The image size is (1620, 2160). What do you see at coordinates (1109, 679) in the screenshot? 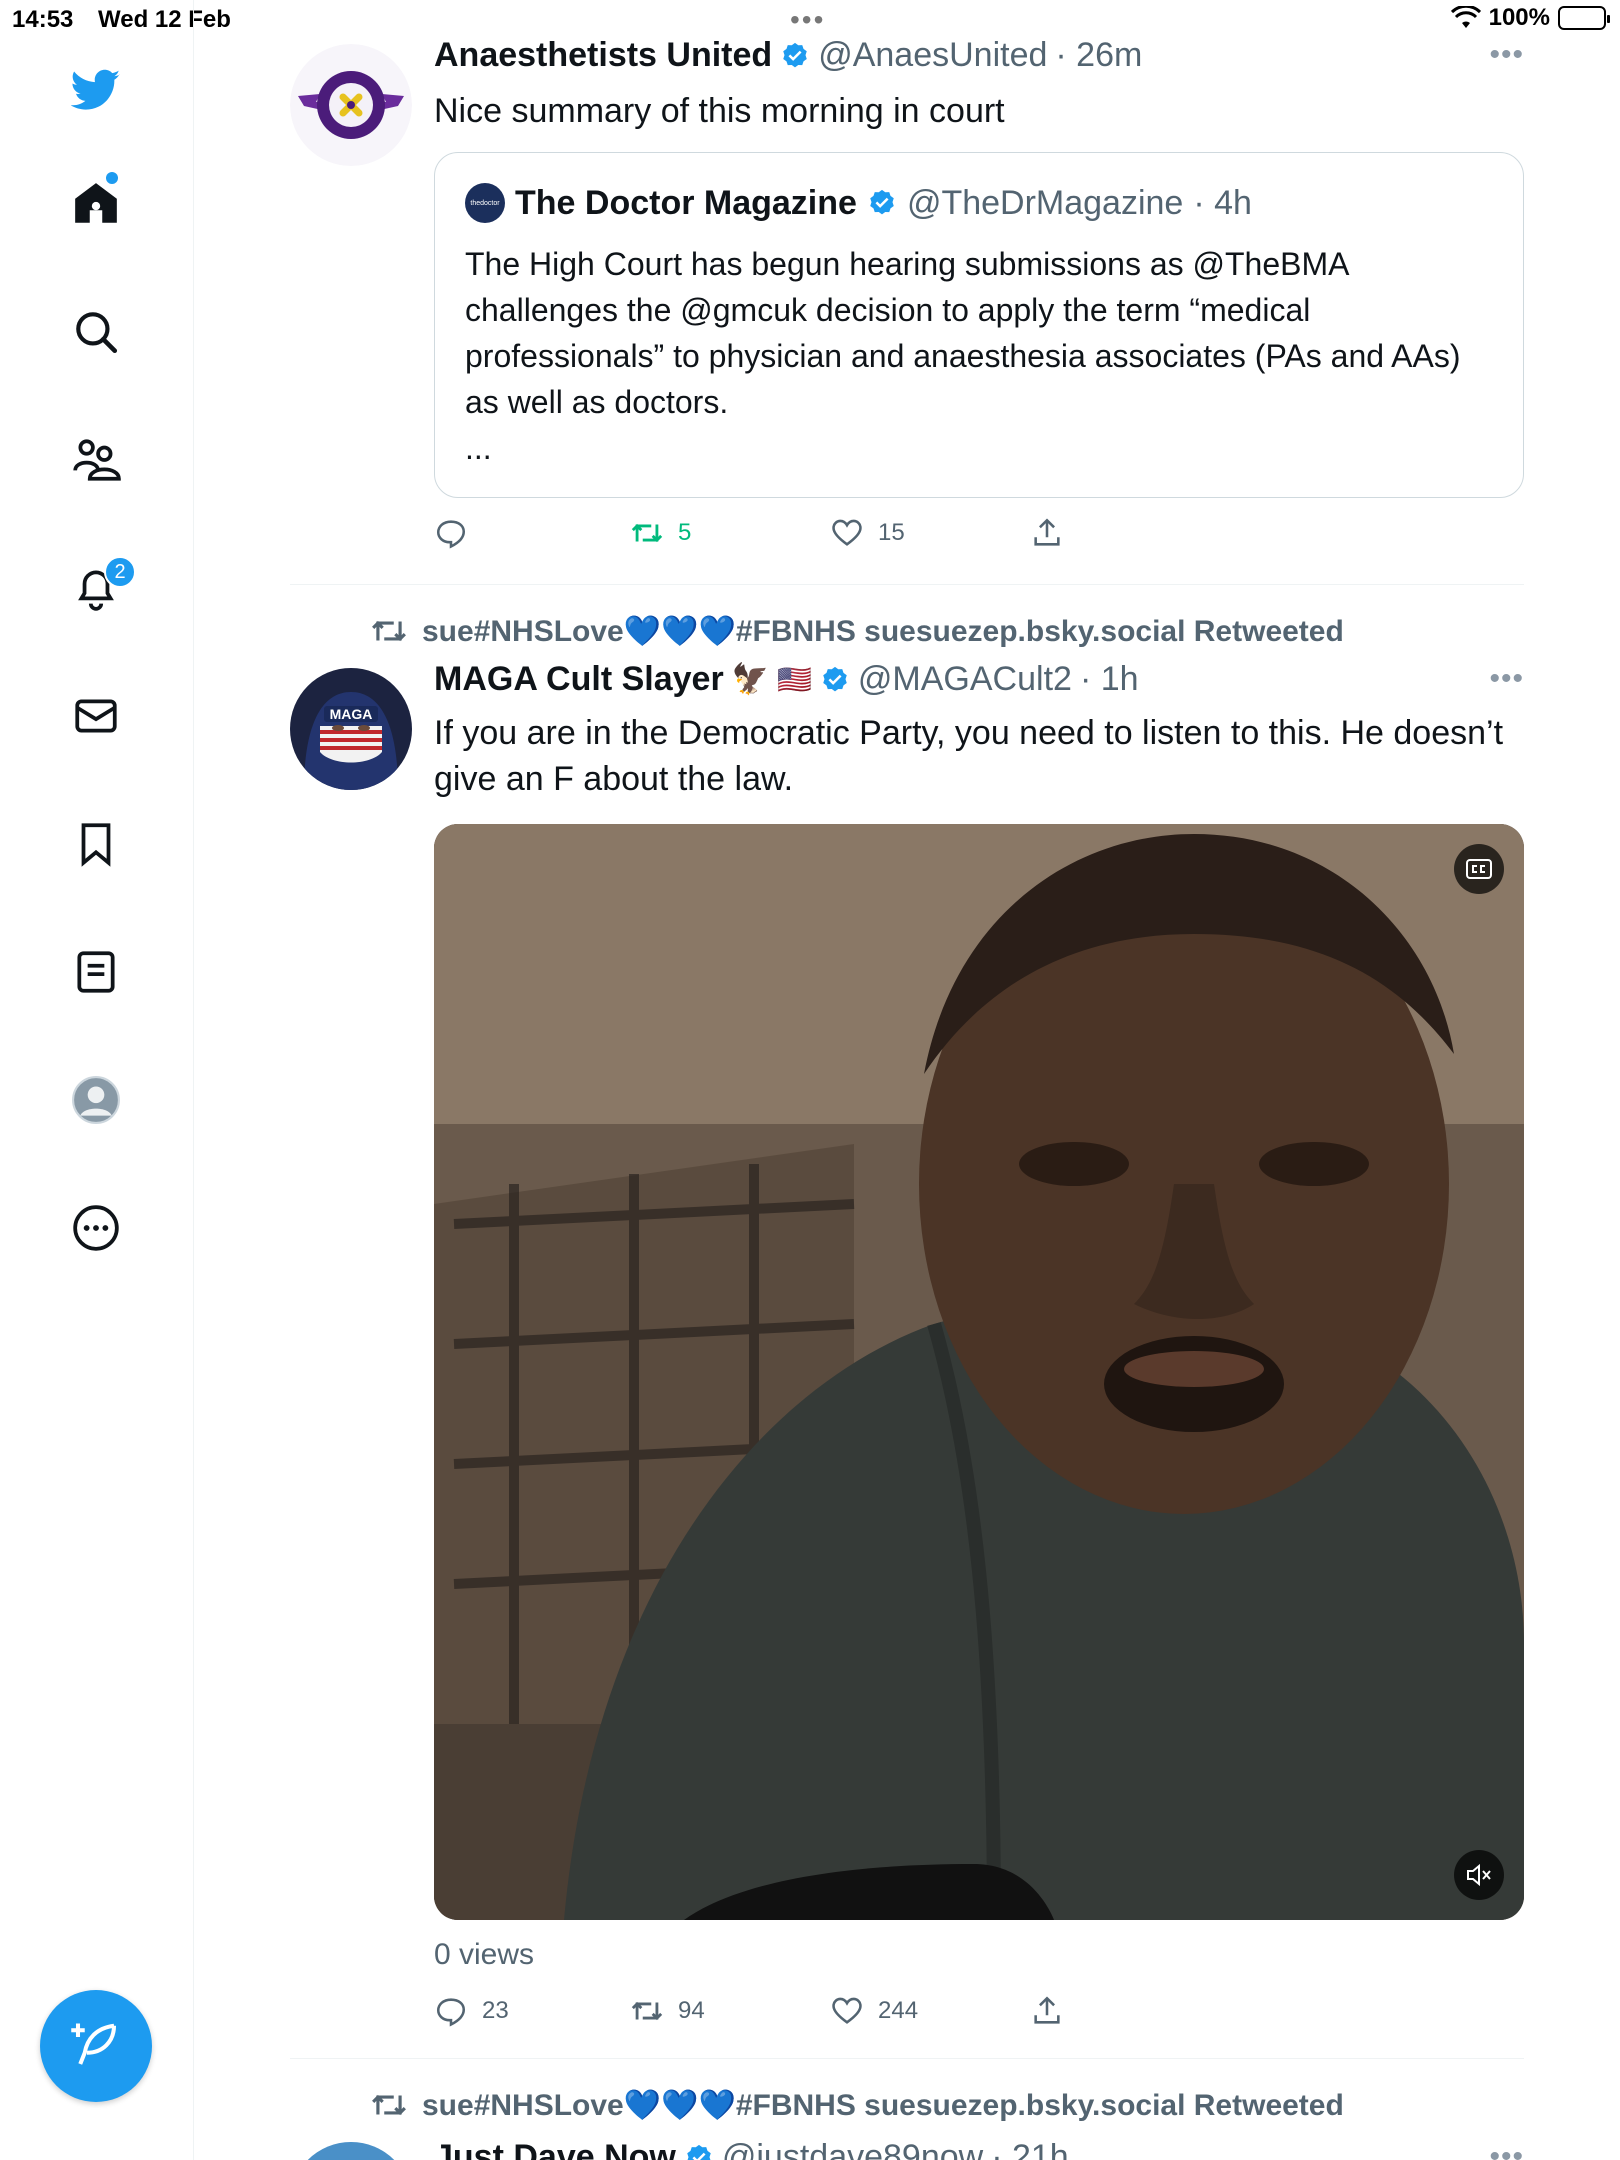
I see `tweet-time: · 1h` at bounding box center [1109, 679].